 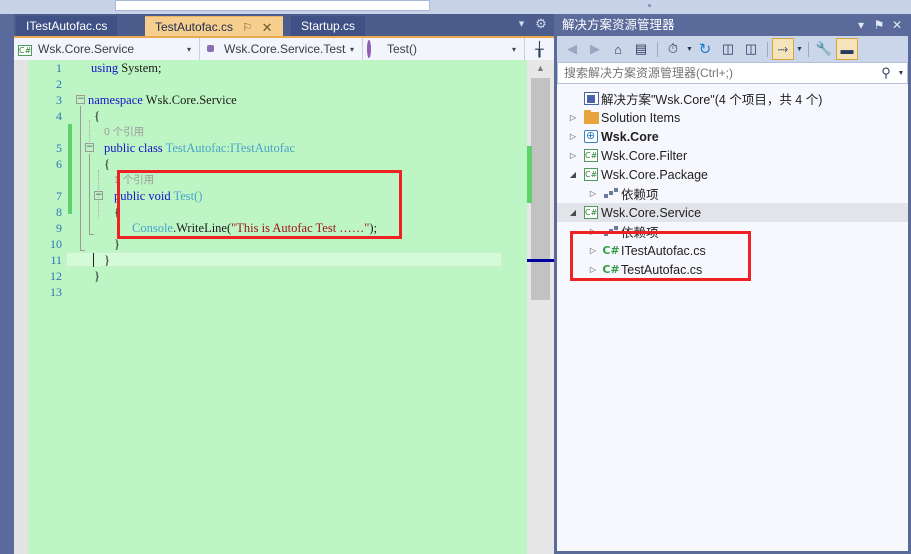 I want to click on toolbar-combo, so click(x=272, y=5).